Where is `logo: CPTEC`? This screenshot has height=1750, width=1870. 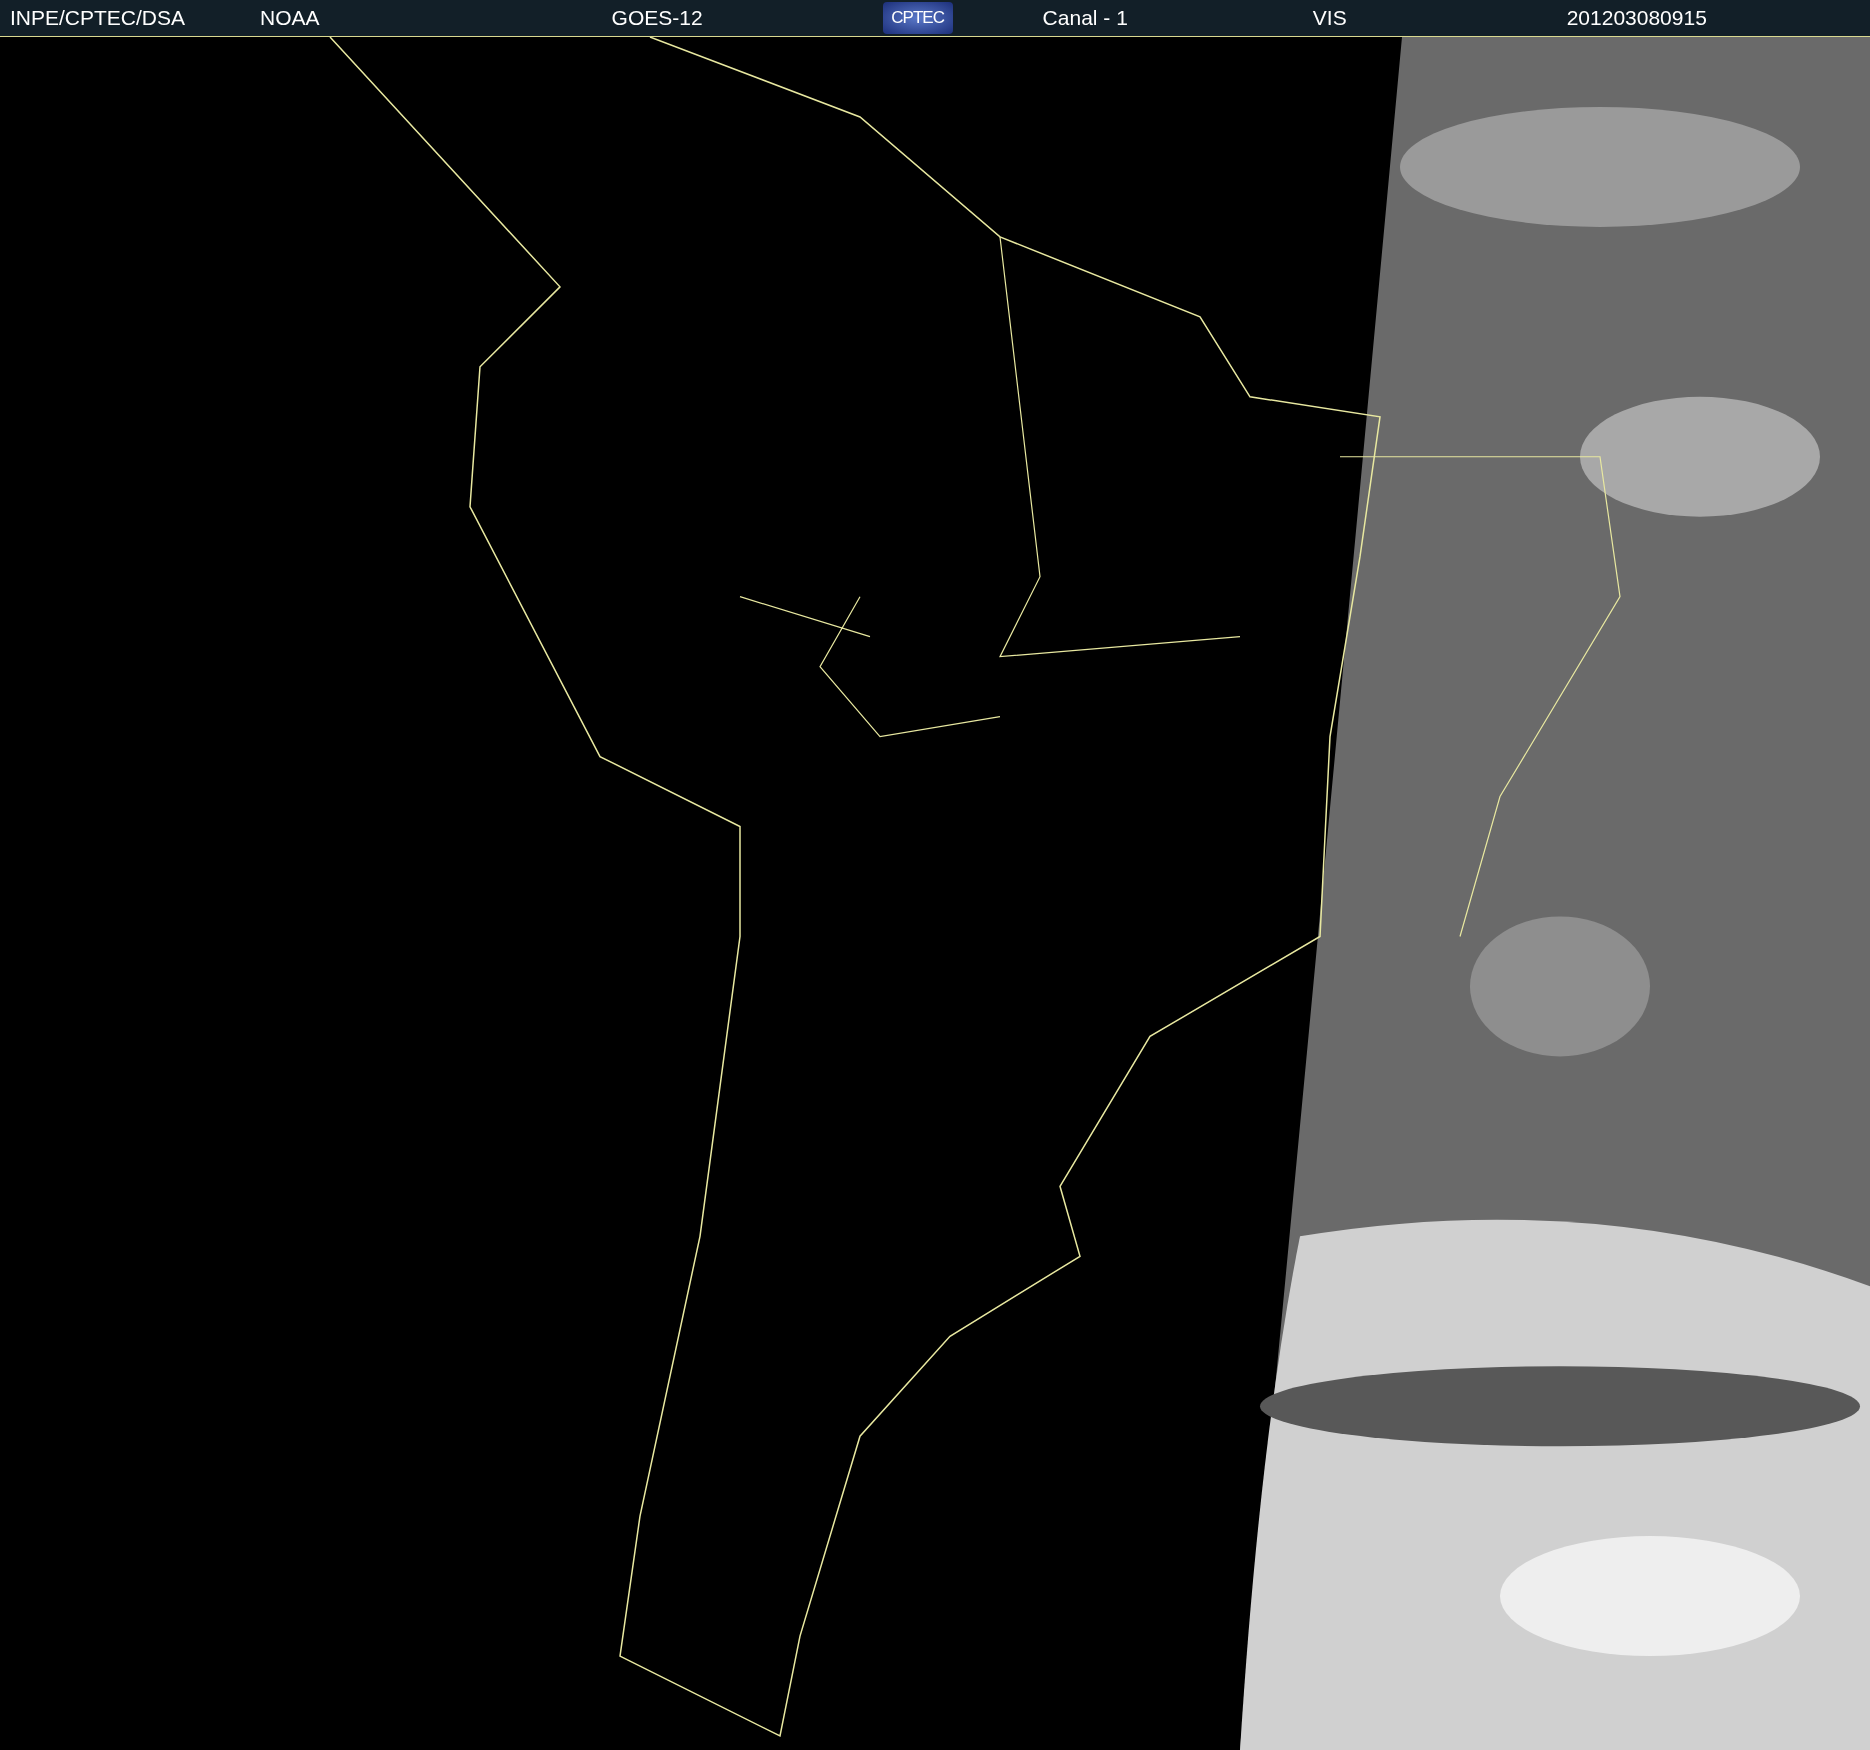 logo: CPTEC is located at coordinates (917, 18).